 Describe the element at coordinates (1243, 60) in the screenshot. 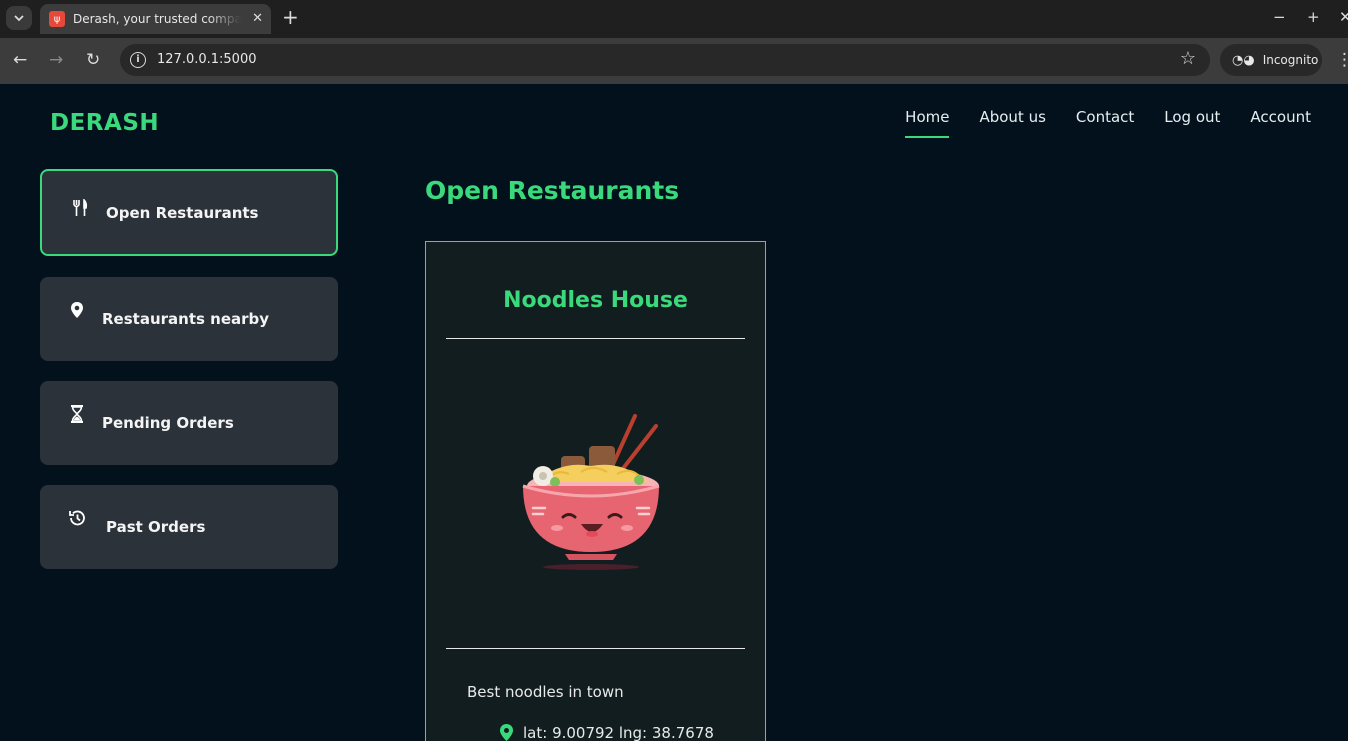

I see `incognito-icon: ◔◕` at that location.